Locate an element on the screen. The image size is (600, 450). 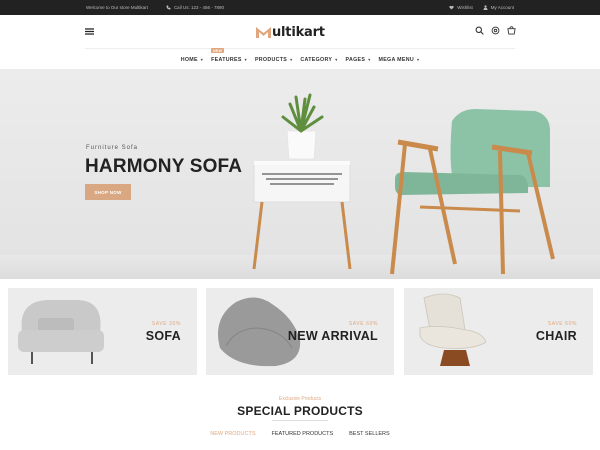
header-divider is located at coordinates (300, 48).